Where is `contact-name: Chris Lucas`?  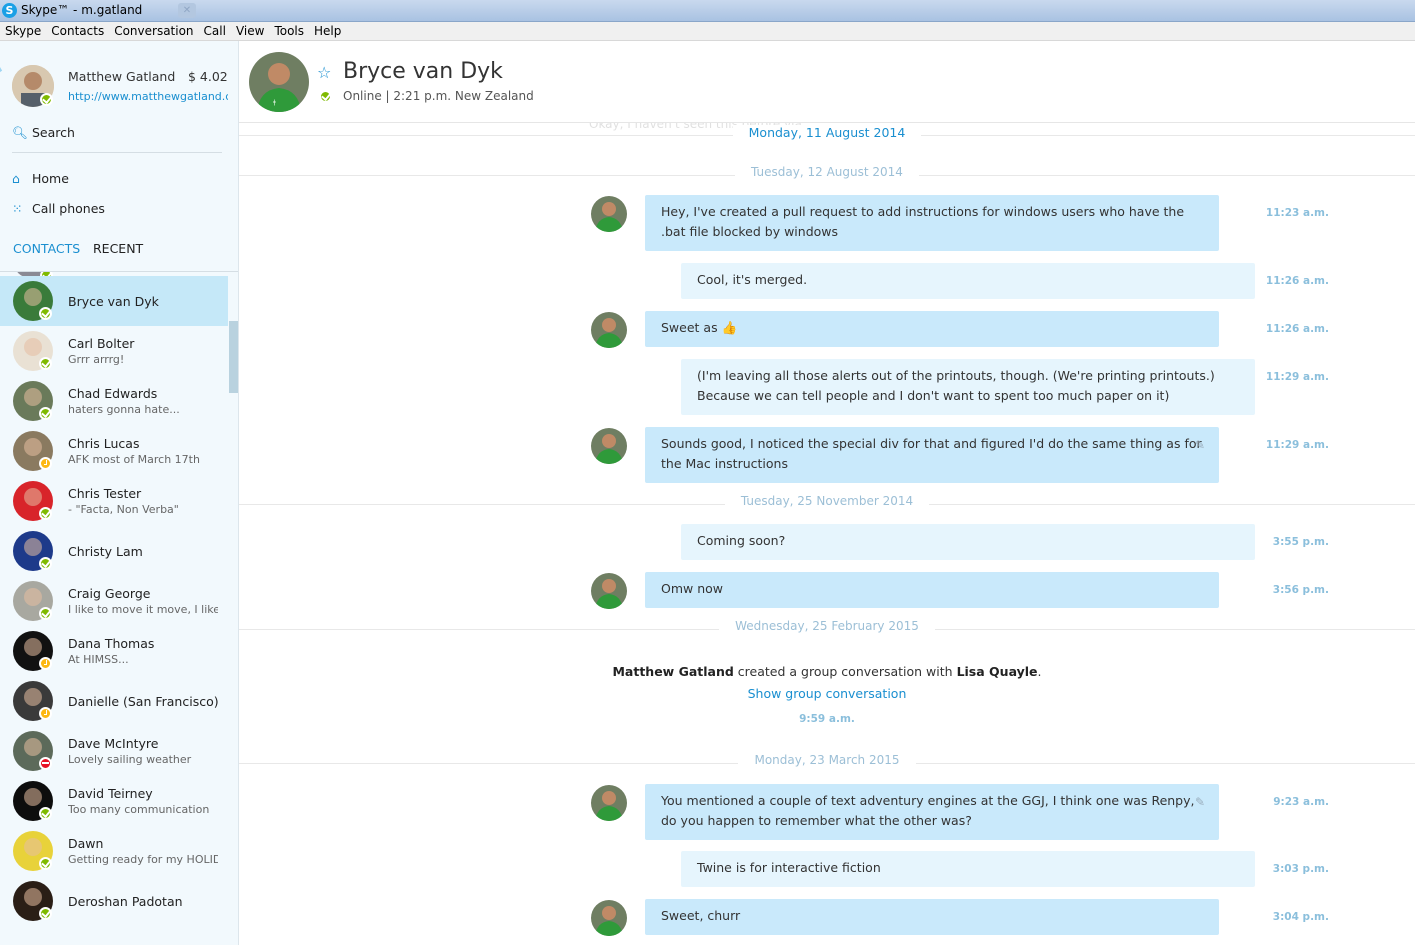 contact-name: Chris Lucas is located at coordinates (104, 443).